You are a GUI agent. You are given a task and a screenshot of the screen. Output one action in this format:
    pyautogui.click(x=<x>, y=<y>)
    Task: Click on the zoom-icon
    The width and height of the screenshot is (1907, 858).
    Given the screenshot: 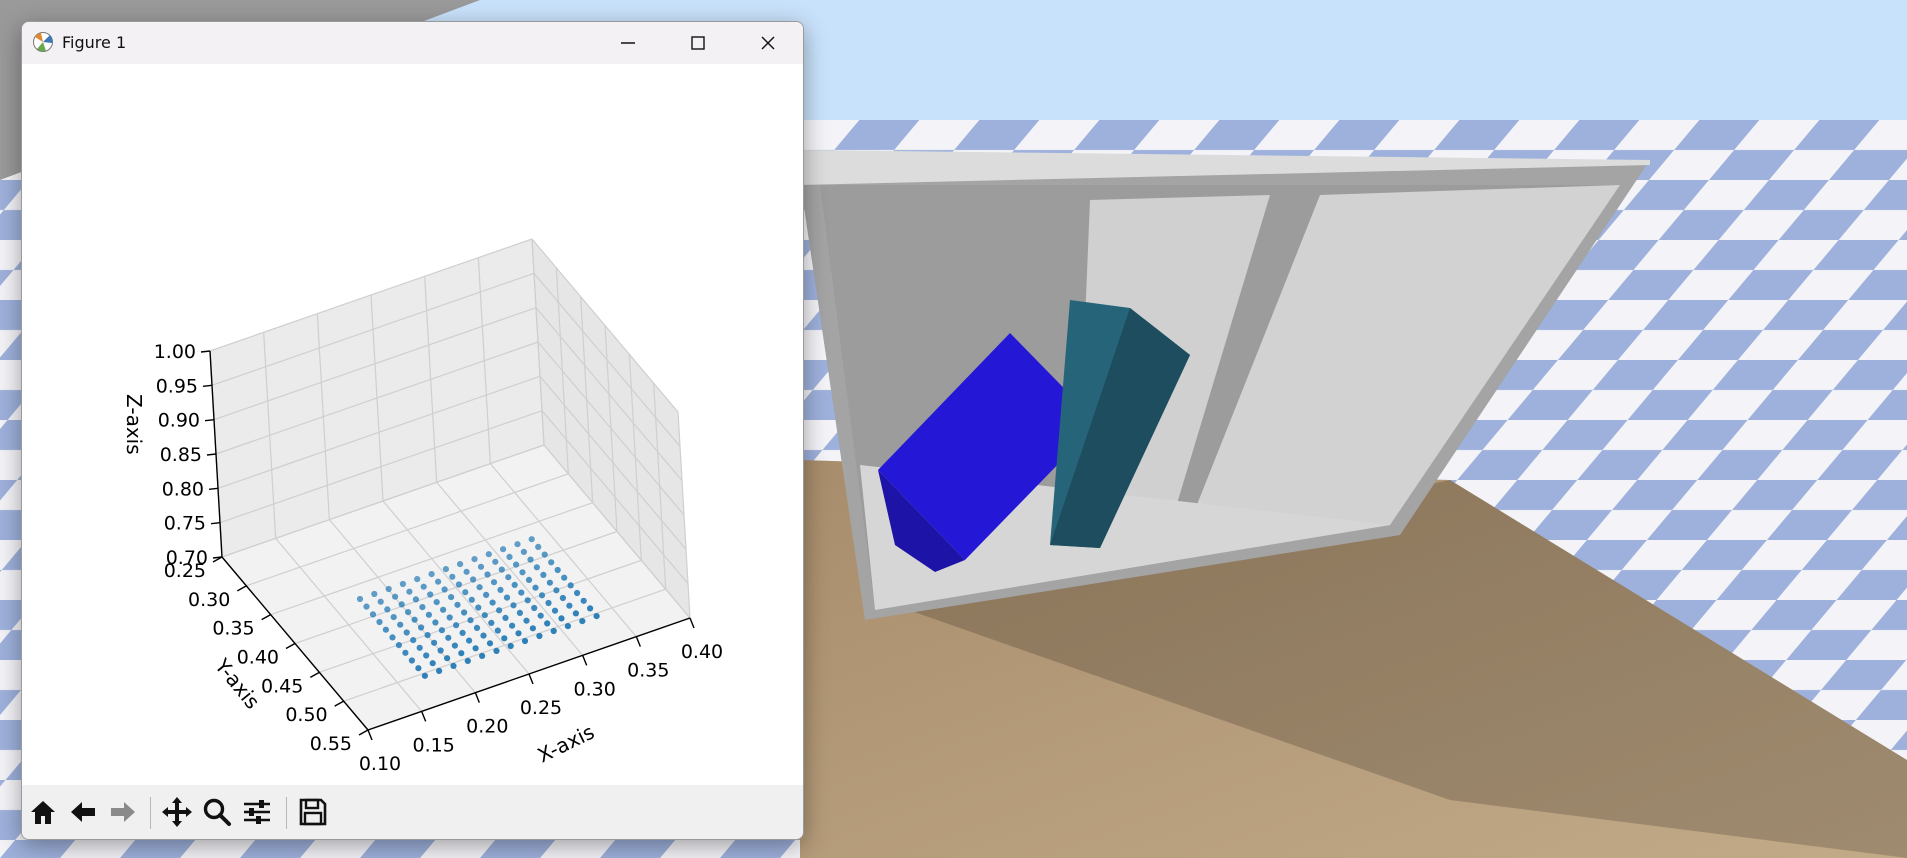 What is the action you would take?
    pyautogui.click(x=217, y=812)
    